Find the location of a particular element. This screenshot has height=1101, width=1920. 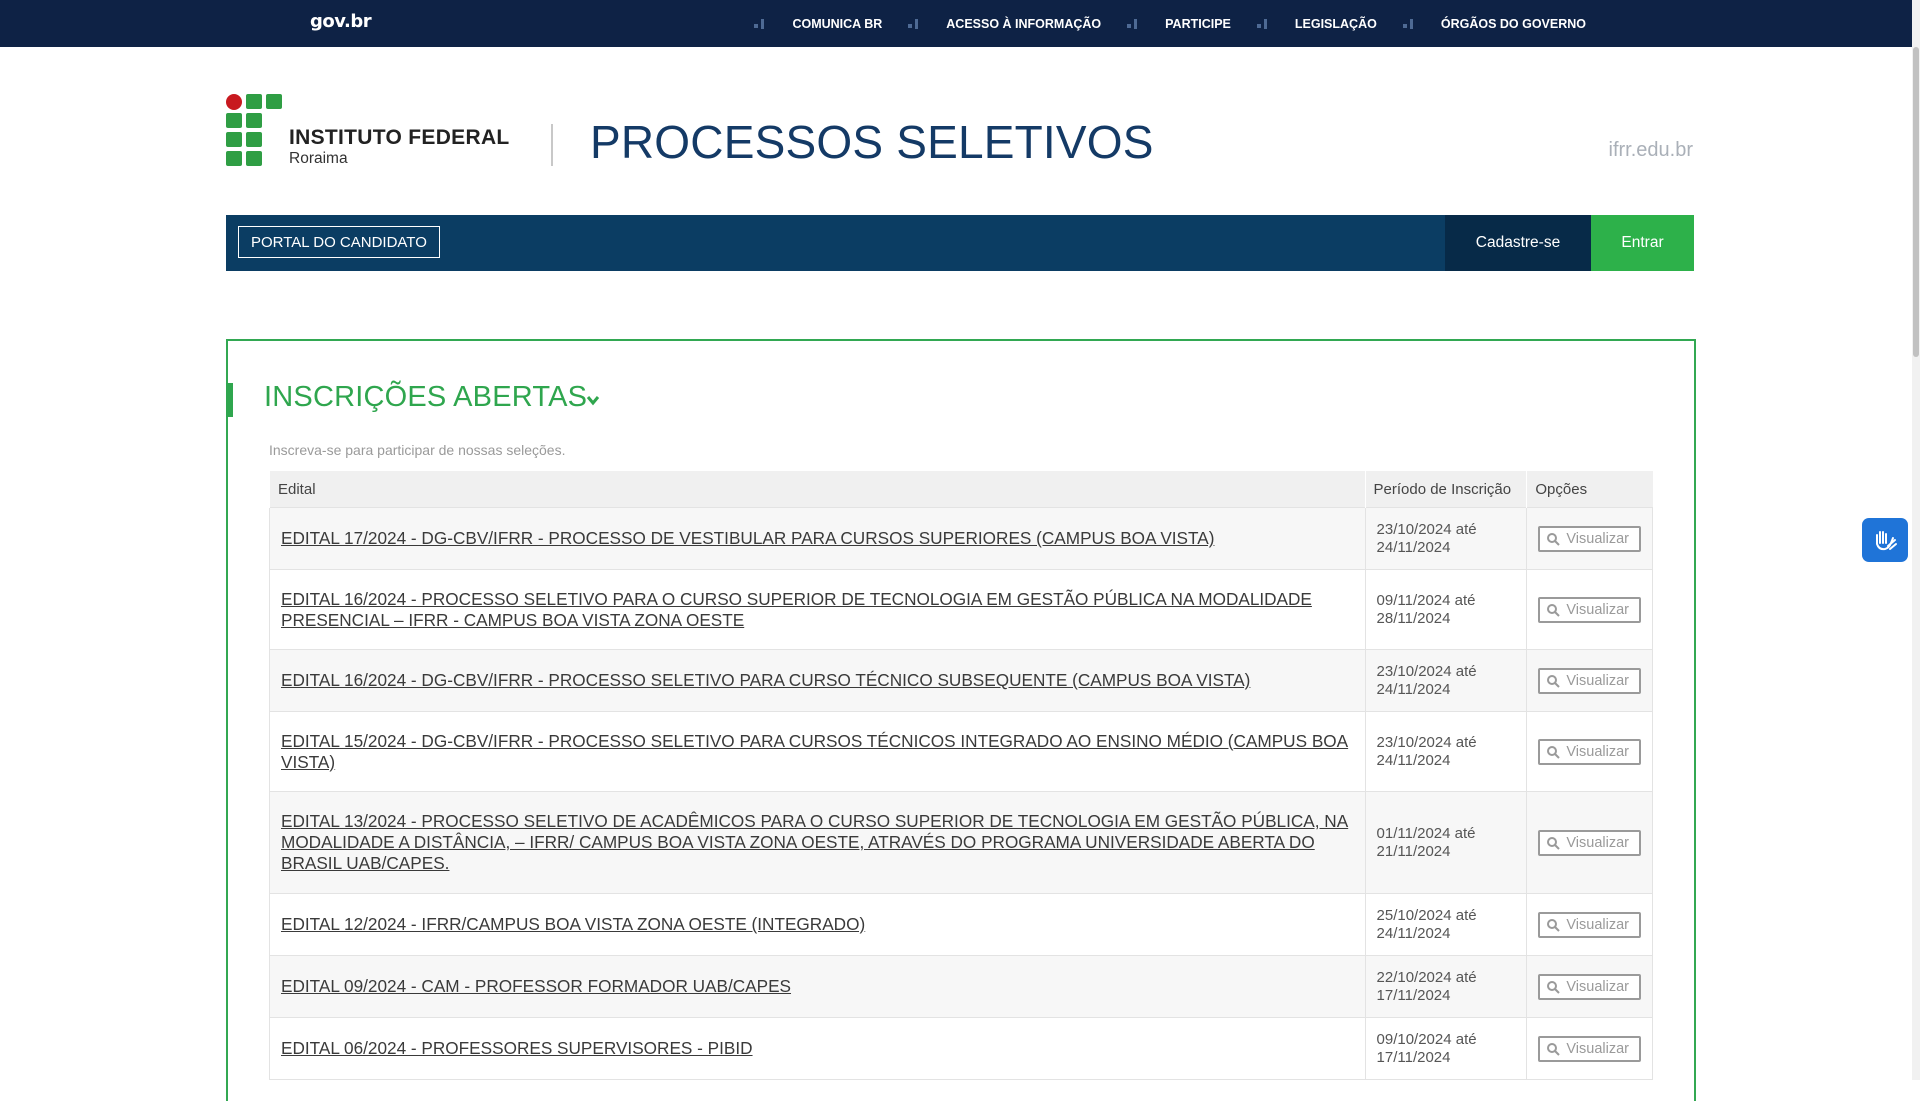

column-header-periodo: Período de Inscrição is located at coordinates (1445, 489).